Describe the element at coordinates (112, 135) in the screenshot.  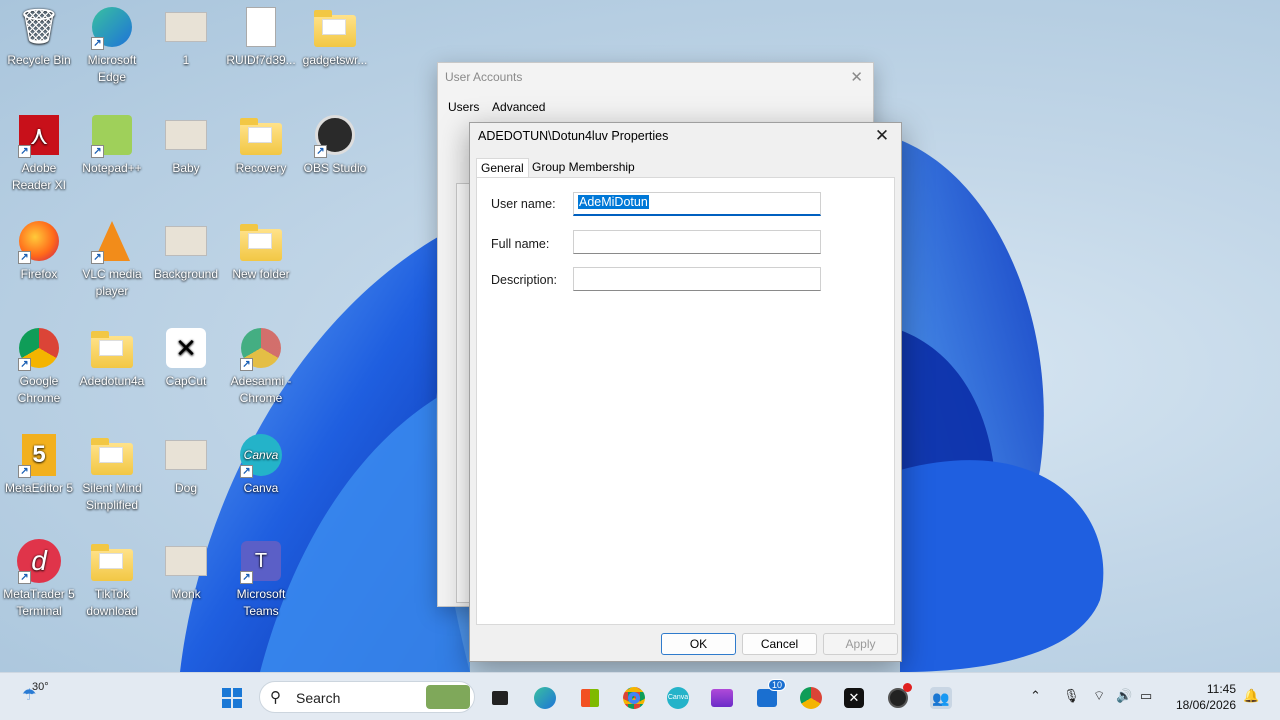
I see `notepad-plus-plus-icon: ↗` at that location.